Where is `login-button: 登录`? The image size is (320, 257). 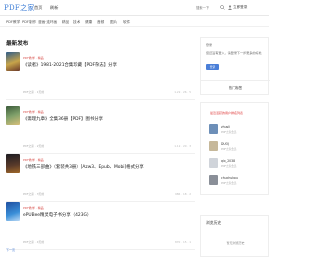 login-button: 登录 is located at coordinates (212, 67).